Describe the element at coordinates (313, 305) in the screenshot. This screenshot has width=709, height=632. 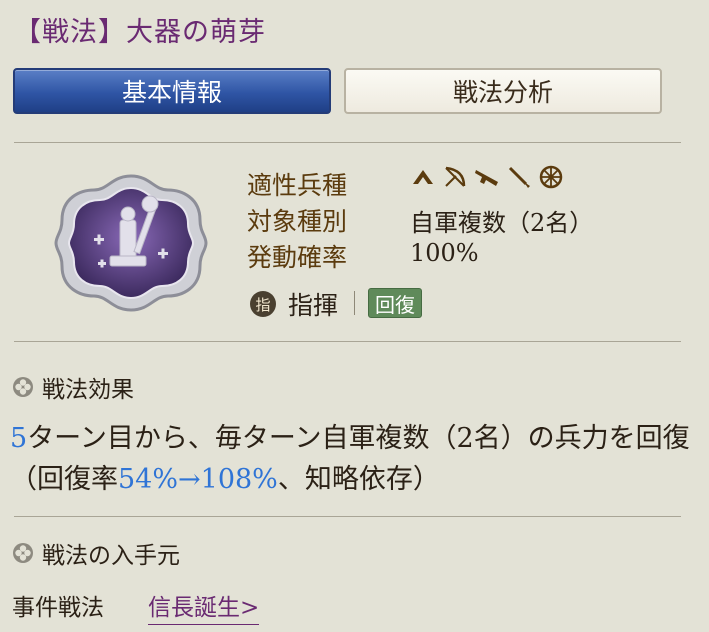
I see `skill-type-label: 指揮` at that location.